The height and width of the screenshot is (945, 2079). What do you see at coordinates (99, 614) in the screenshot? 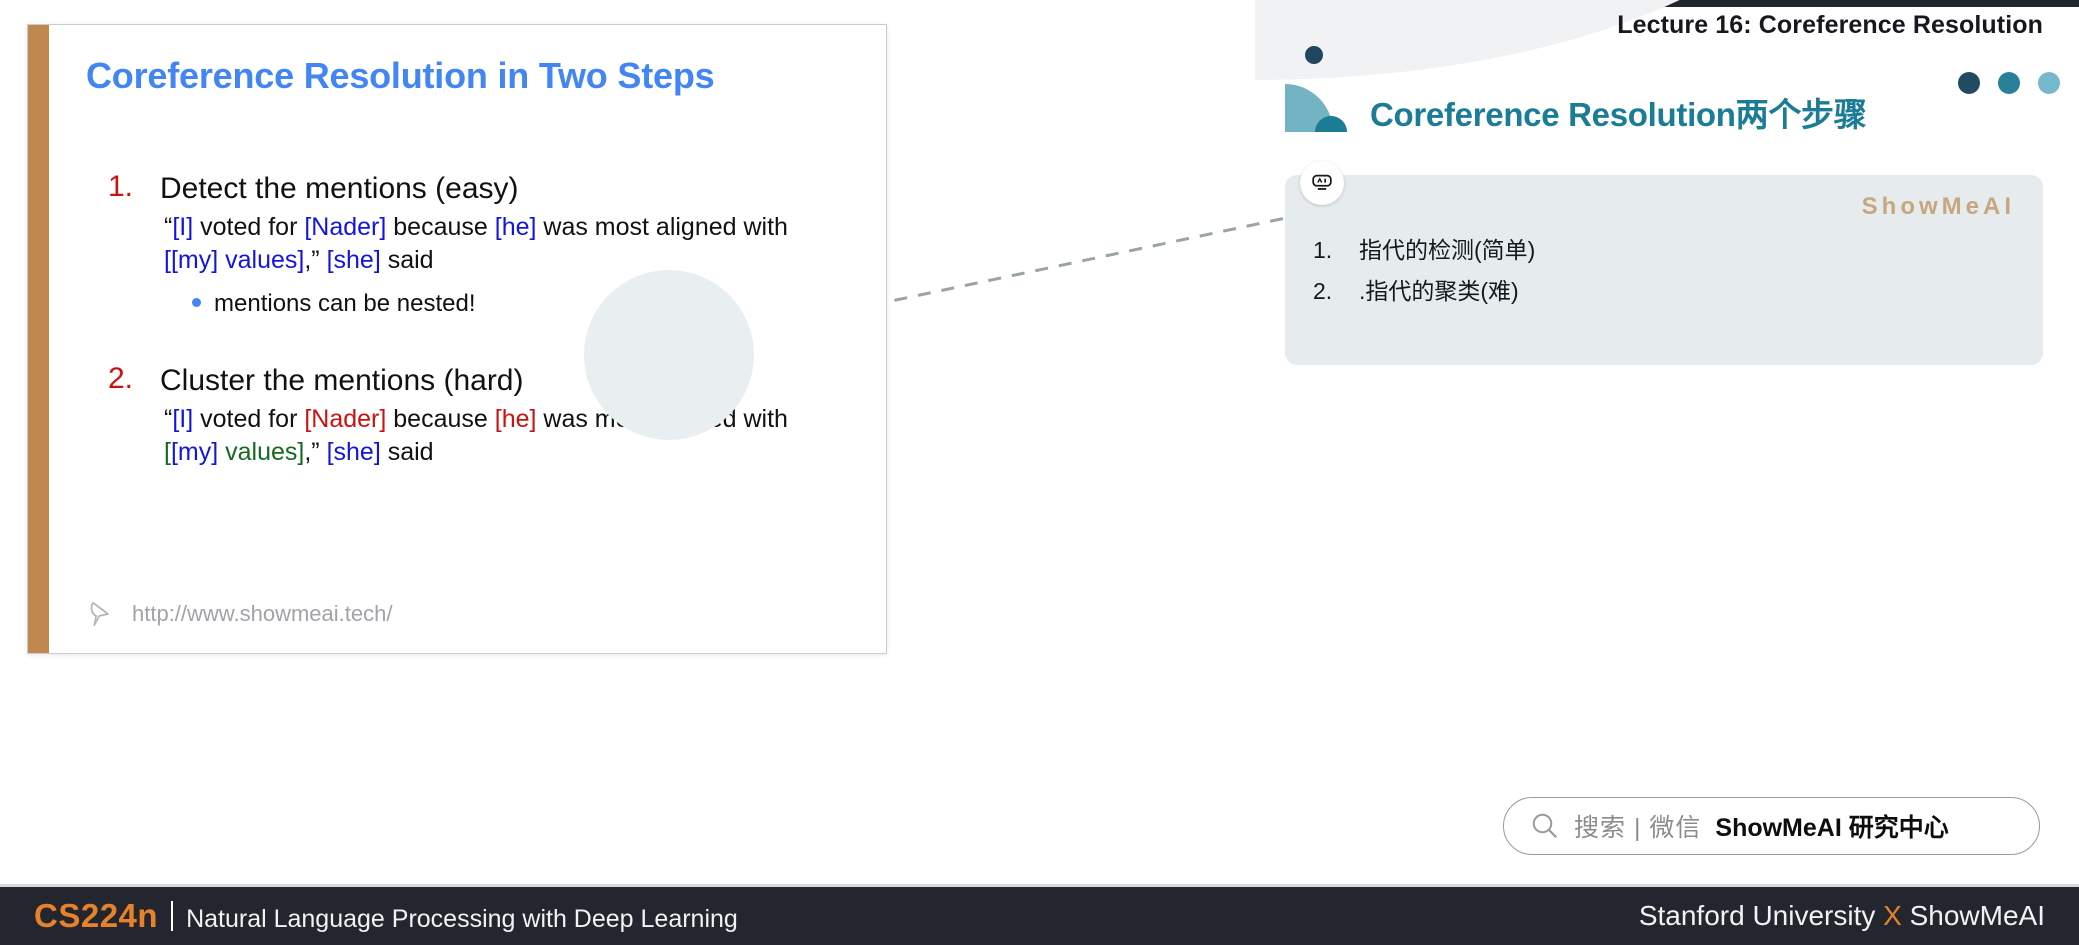
I see `cursor-pointer-icon` at bounding box center [99, 614].